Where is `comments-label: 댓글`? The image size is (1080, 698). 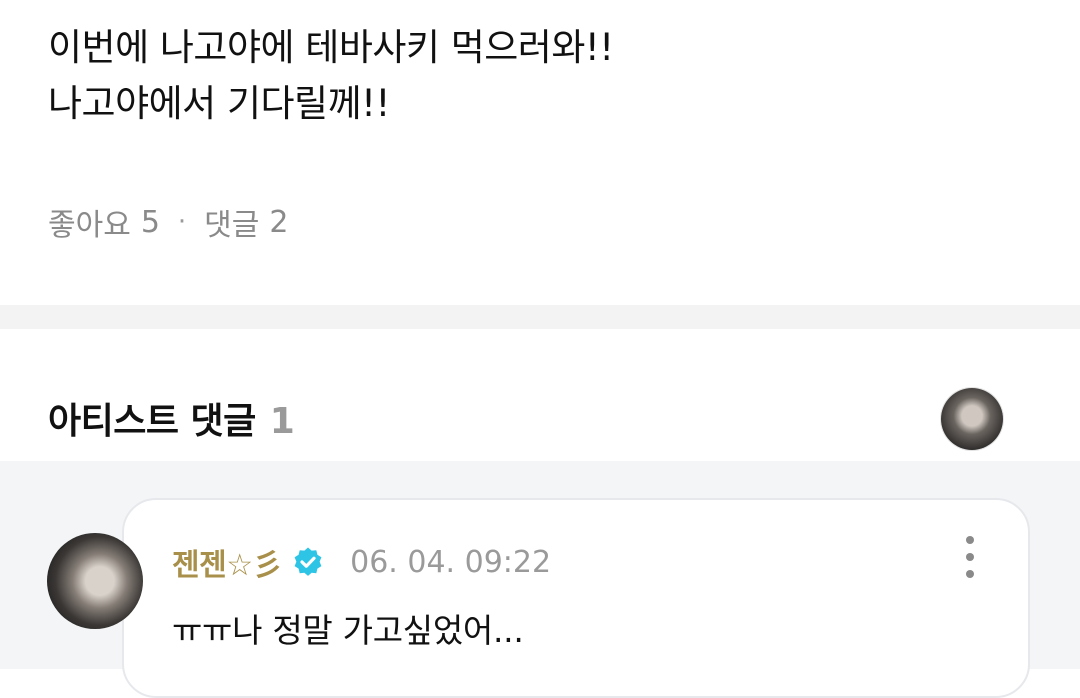 comments-label: 댓글 is located at coordinates (232, 225).